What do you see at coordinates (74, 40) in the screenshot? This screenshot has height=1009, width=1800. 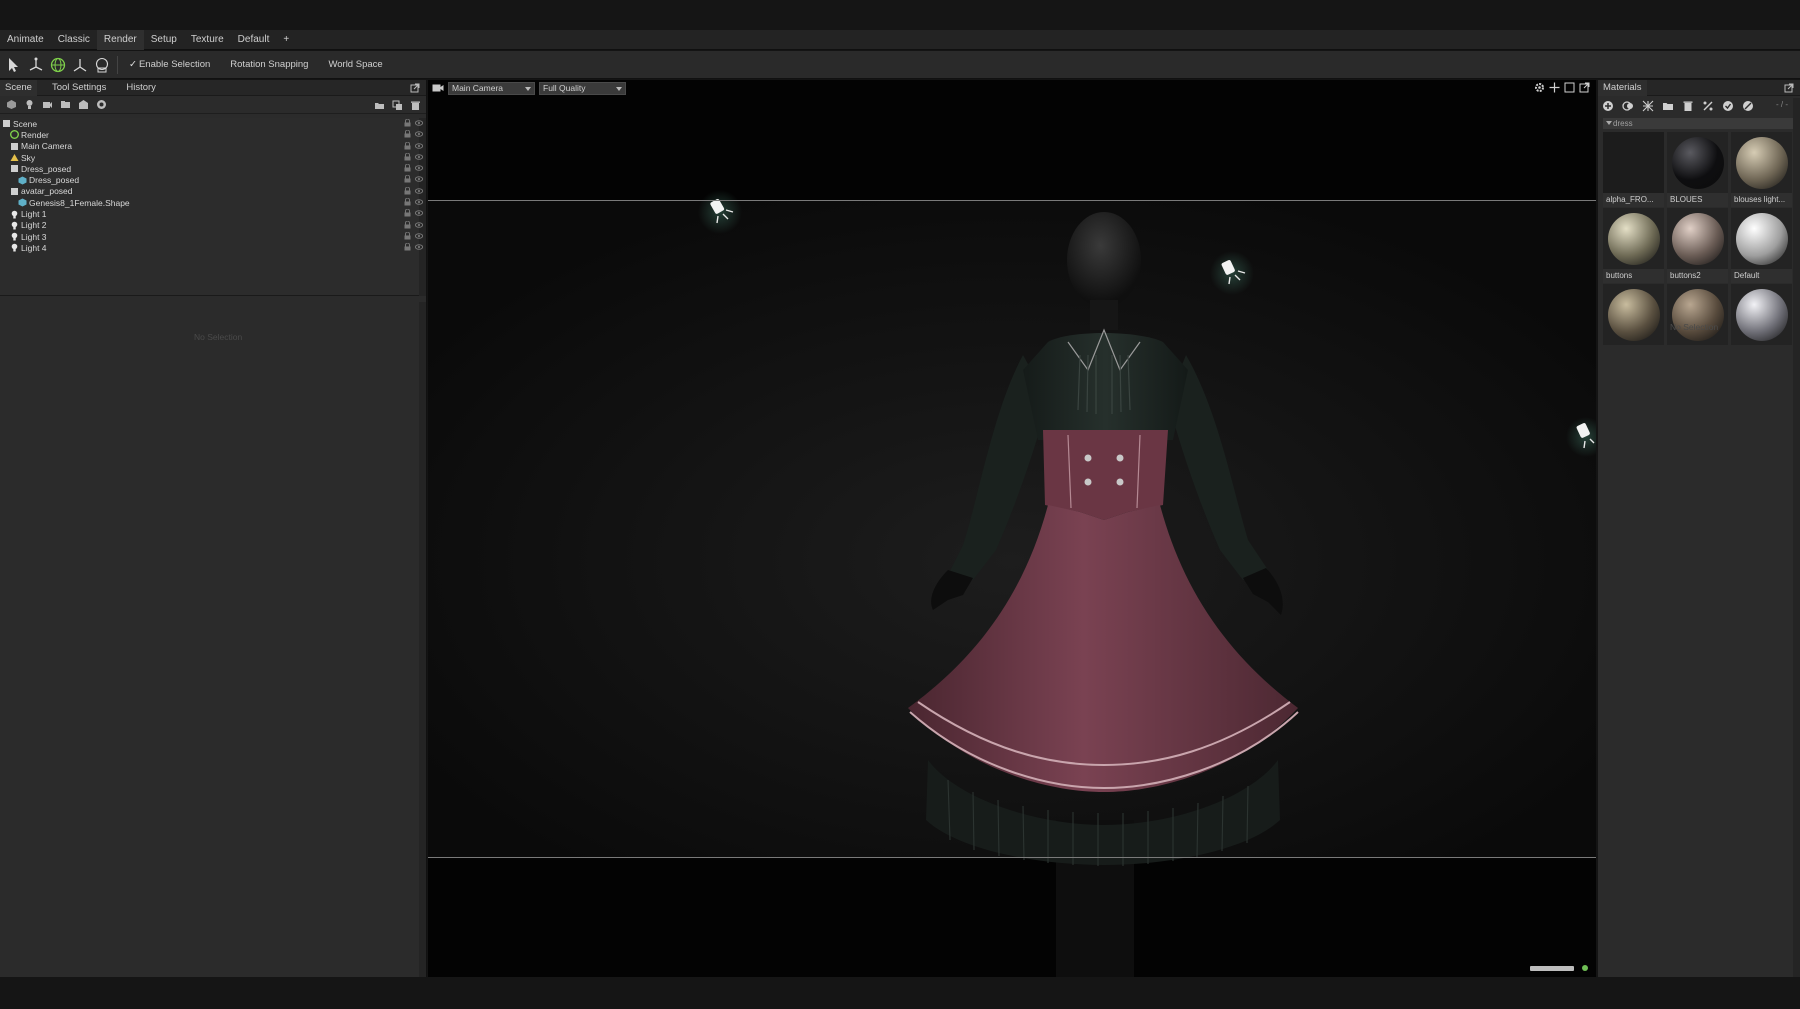 I see `menu-classic: Classic` at bounding box center [74, 40].